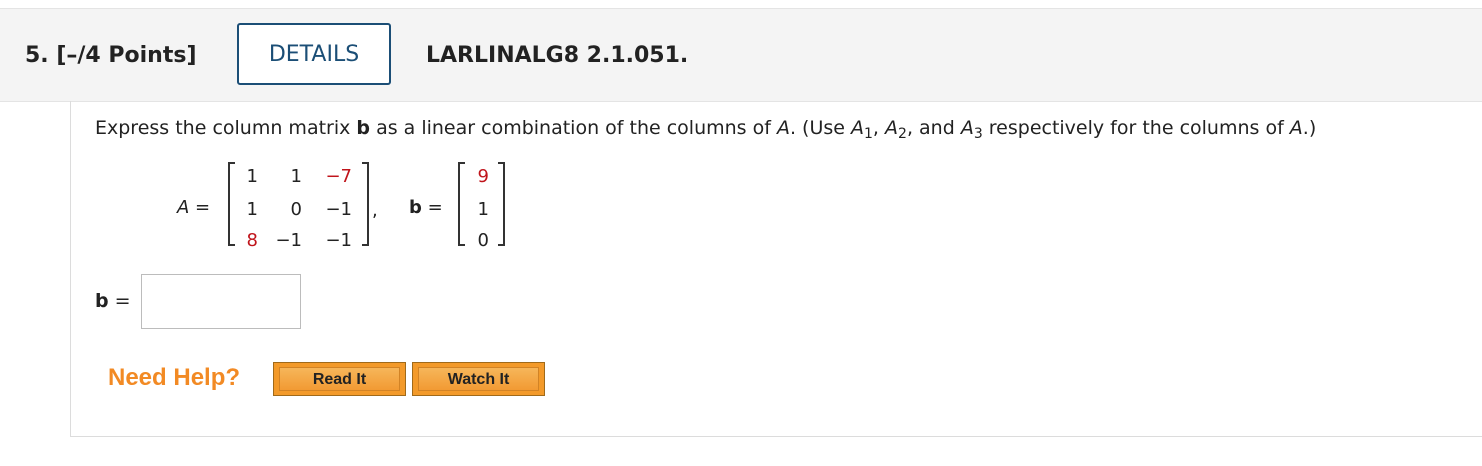  I want to click on prompt-text: . (Use, so click(820, 128).